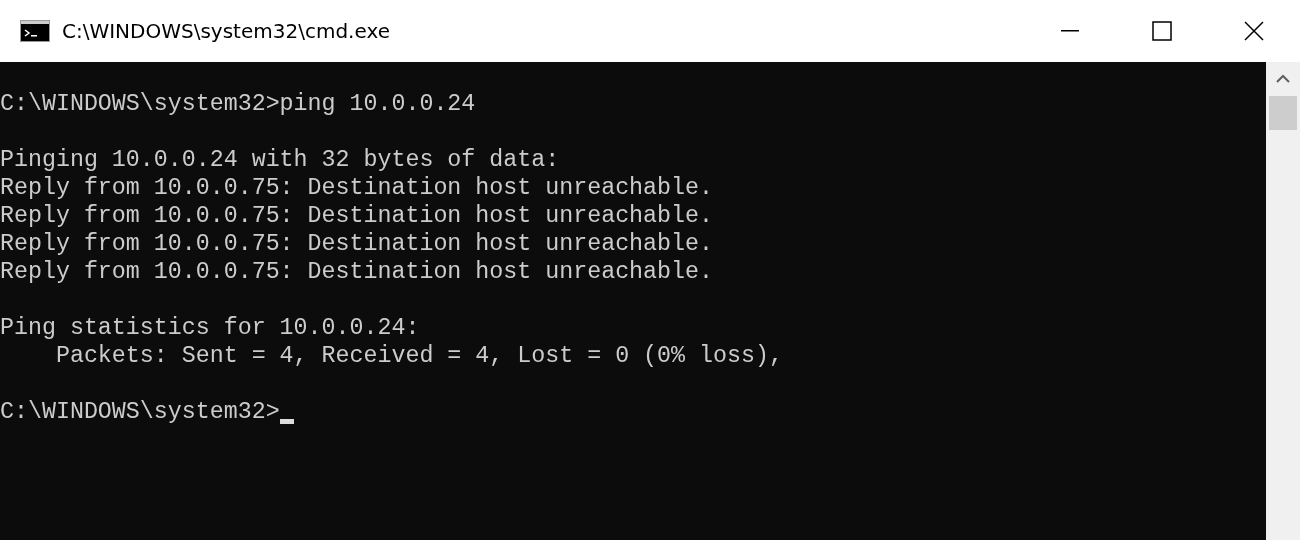  Describe the element at coordinates (210, 328) in the screenshot. I see `console-line: Ping statistics for 10.0.0.24:` at that location.